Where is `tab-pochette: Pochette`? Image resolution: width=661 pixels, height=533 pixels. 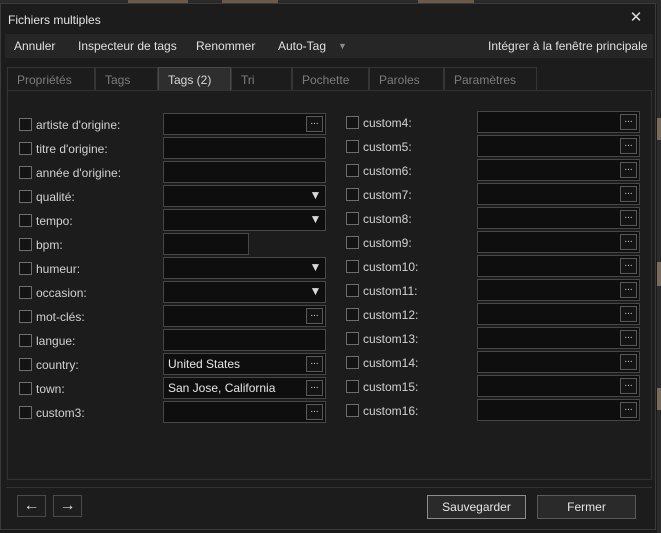 tab-pochette: Pochette is located at coordinates (330, 79).